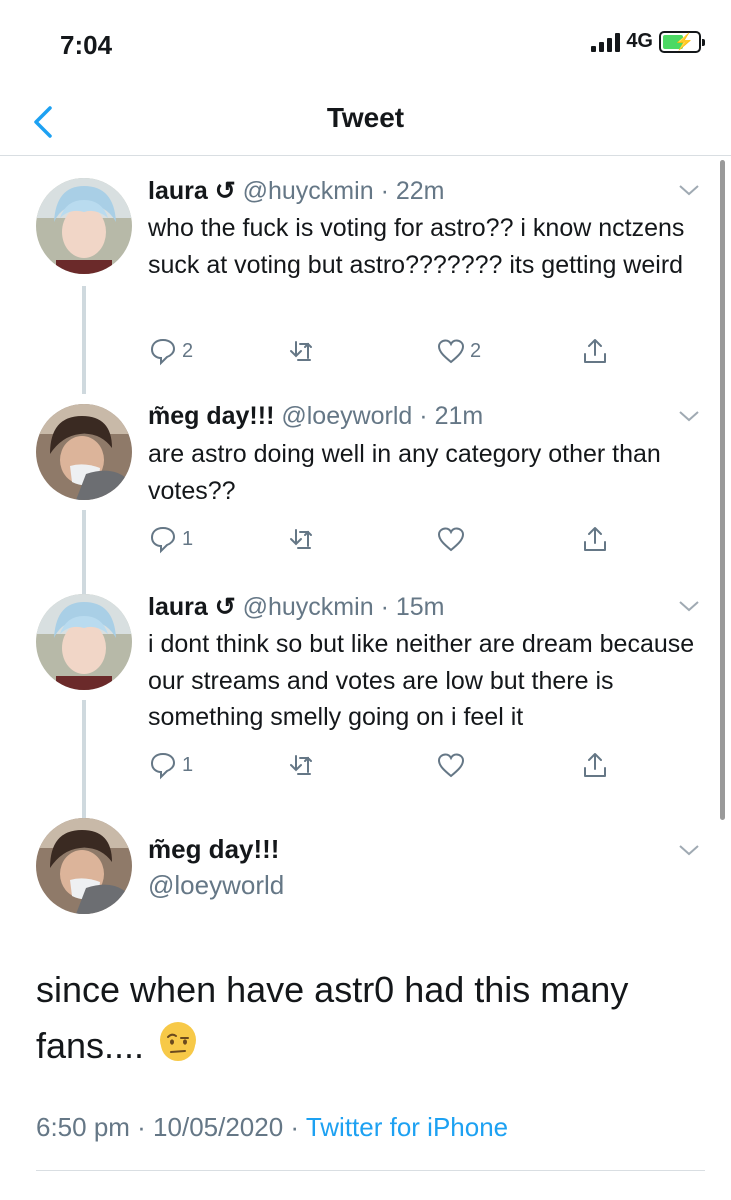  I want to click on network-label: 4G, so click(639, 41).